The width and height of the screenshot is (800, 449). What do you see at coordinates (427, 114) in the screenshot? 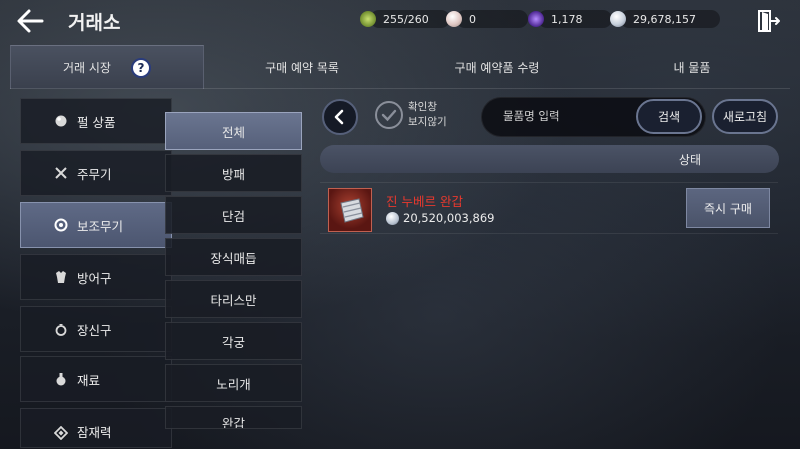
I see `hide-confirm-label: 확인창 보지않기` at bounding box center [427, 114].